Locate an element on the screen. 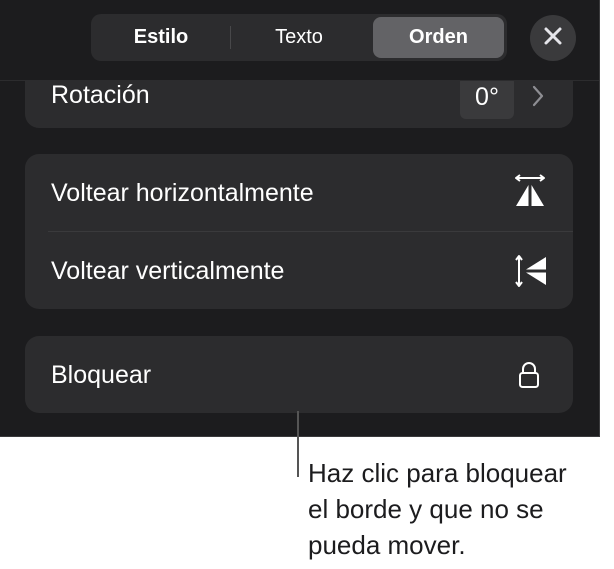 This screenshot has width=614, height=569. flip-horizontal-icon is located at coordinates (530, 194).